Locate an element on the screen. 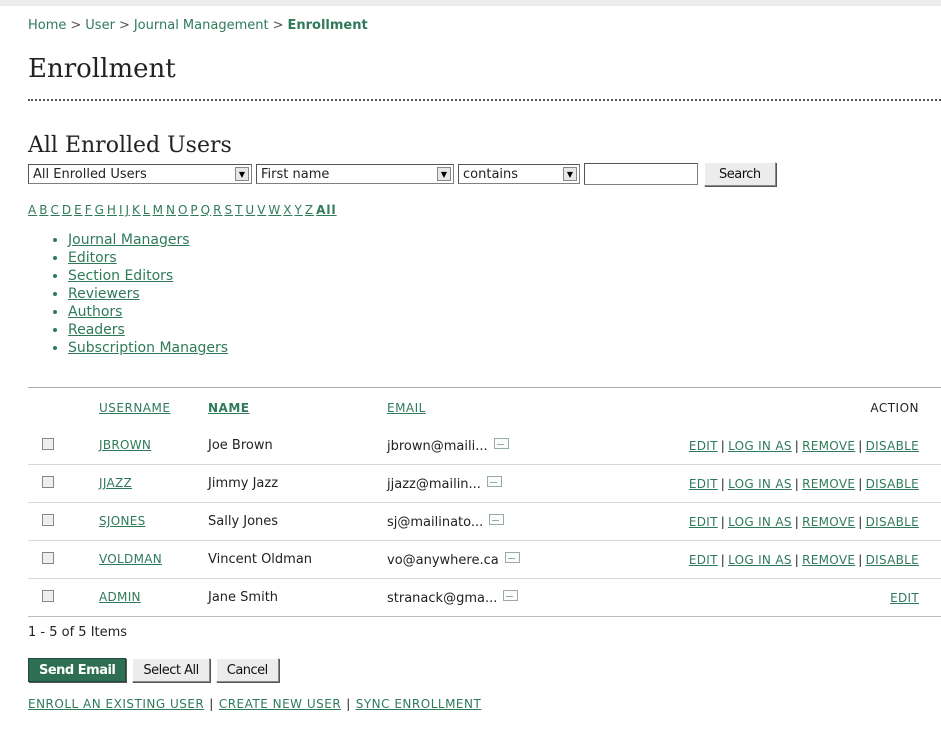 This screenshot has height=755, width=941. letter-link-c: C is located at coordinates (54, 210).